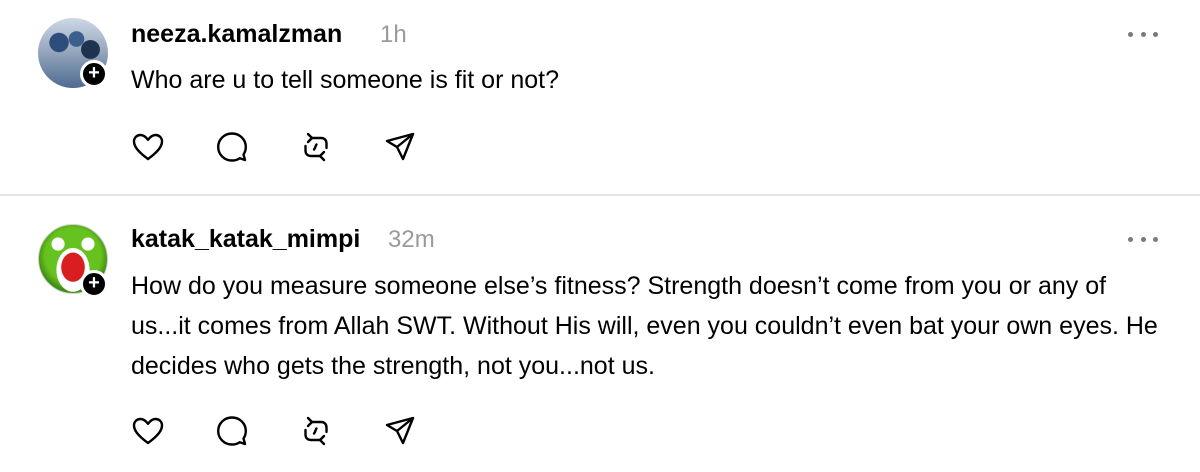 Image resolution: width=1200 pixels, height=472 pixels. I want to click on post-time: 1h, so click(393, 34).